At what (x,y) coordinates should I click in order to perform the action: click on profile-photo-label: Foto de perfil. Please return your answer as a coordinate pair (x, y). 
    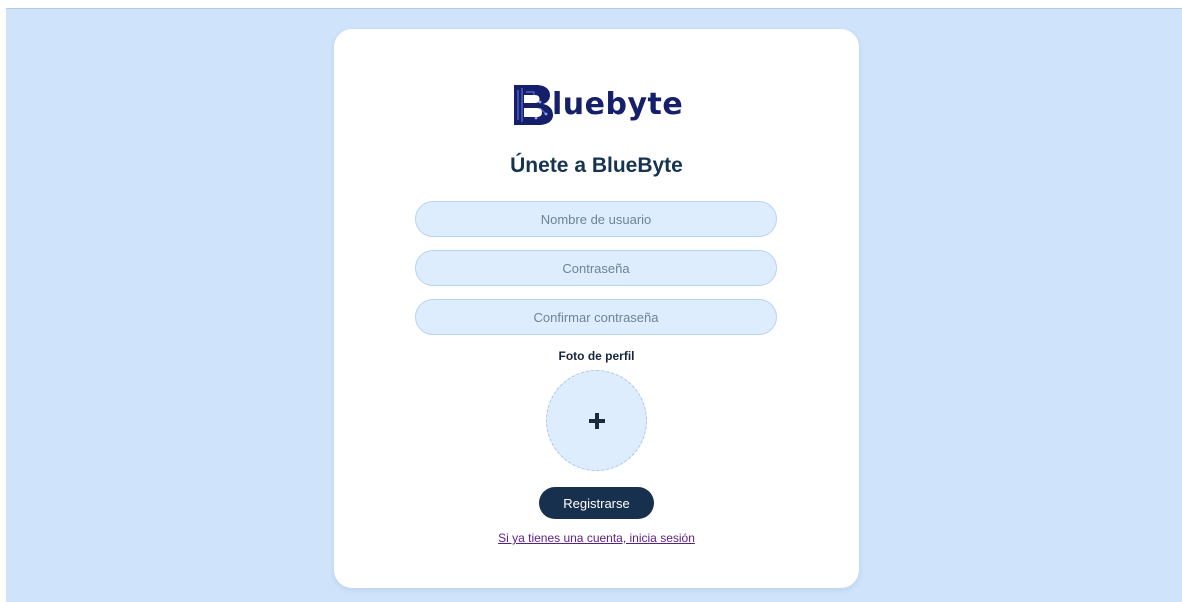
    Looking at the image, I should click on (596, 356).